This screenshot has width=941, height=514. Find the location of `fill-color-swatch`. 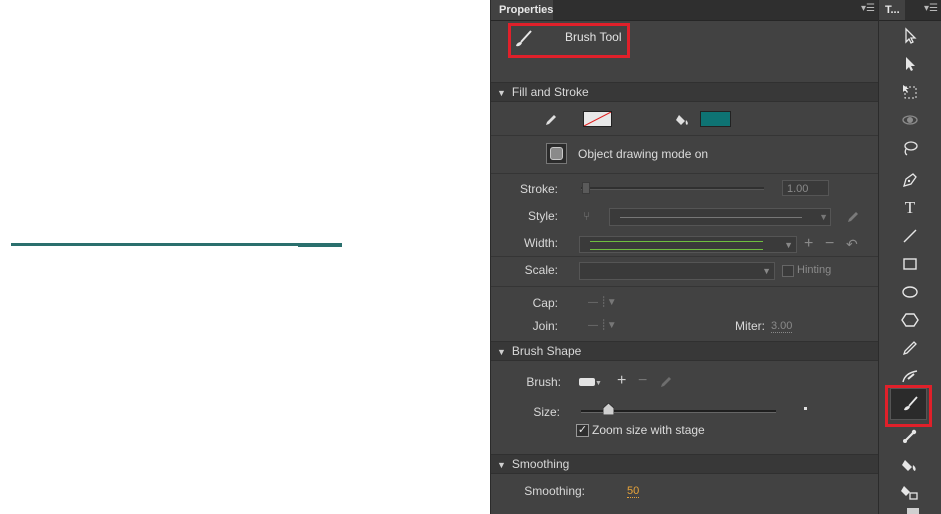

fill-color-swatch is located at coordinates (715, 119).